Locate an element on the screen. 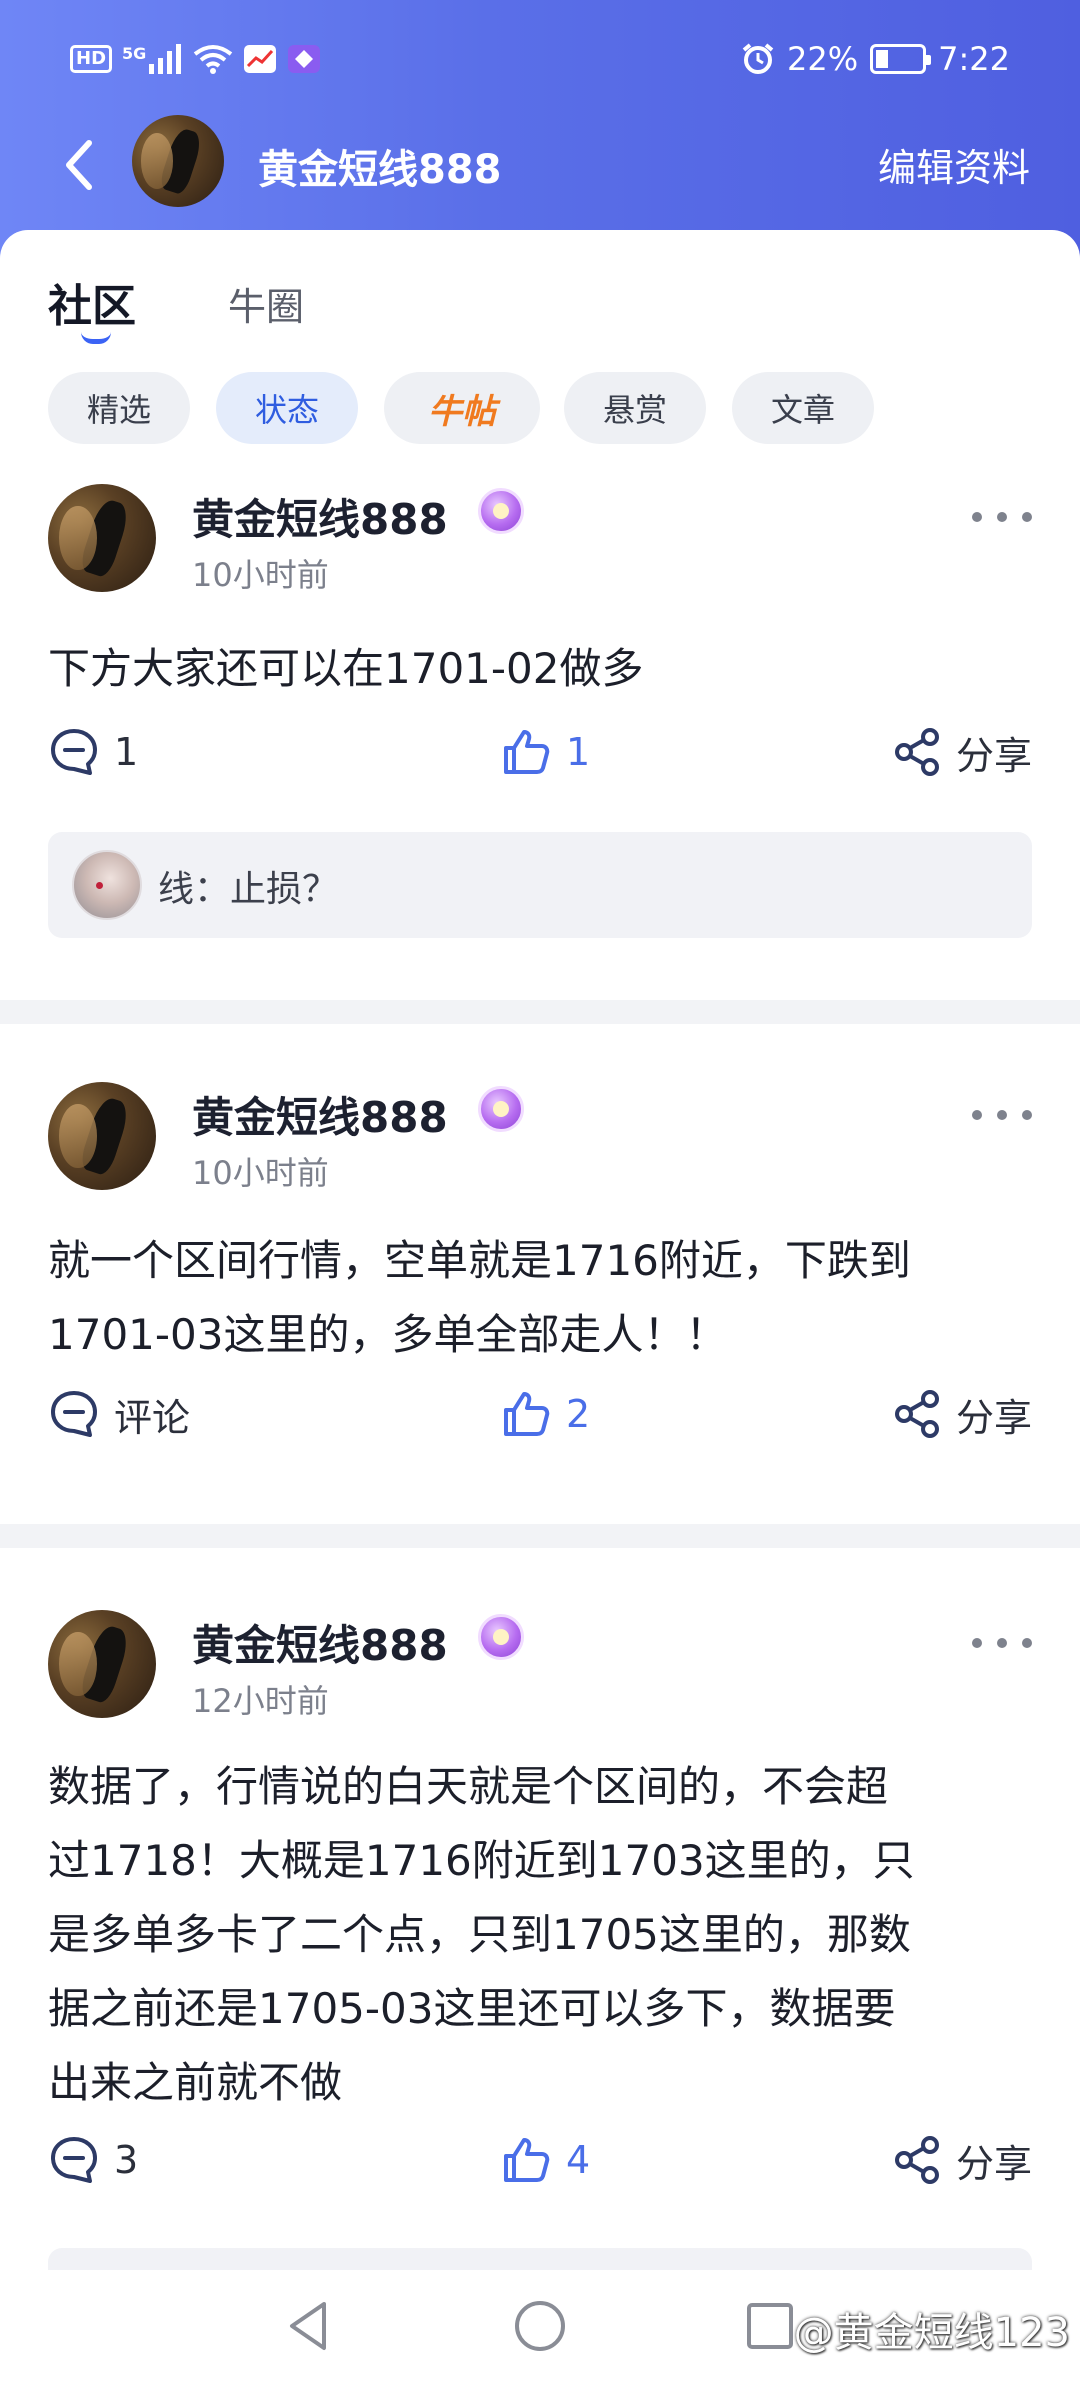 Image resolution: width=1080 pixels, height=2388 pixels. chip-featured: 精选 is located at coordinates (119, 408).